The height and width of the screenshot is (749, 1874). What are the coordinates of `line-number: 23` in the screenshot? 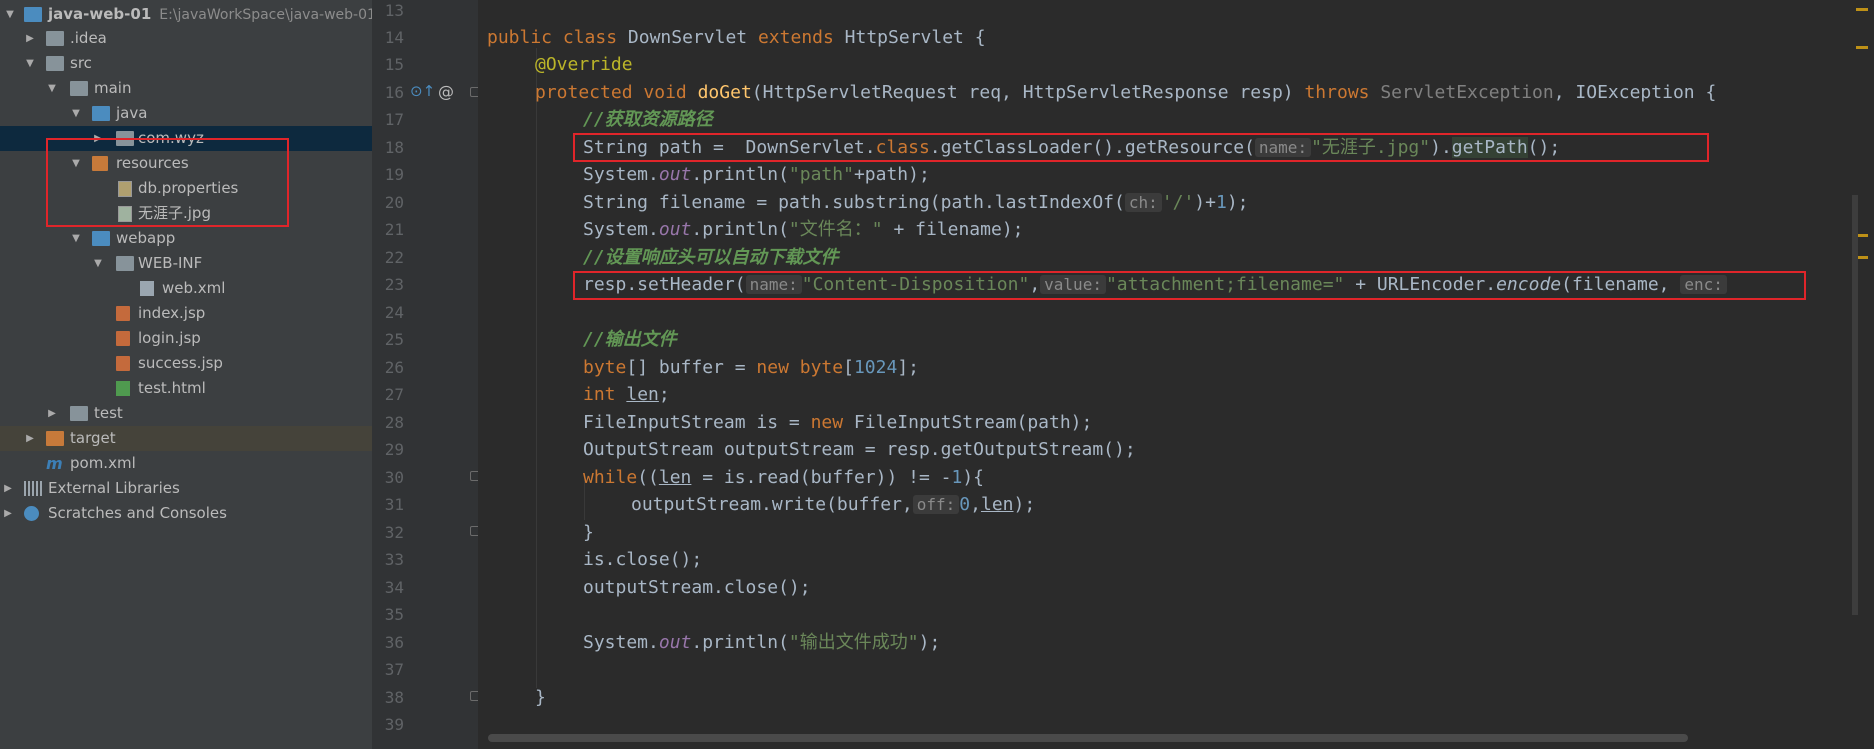 It's located at (394, 284).